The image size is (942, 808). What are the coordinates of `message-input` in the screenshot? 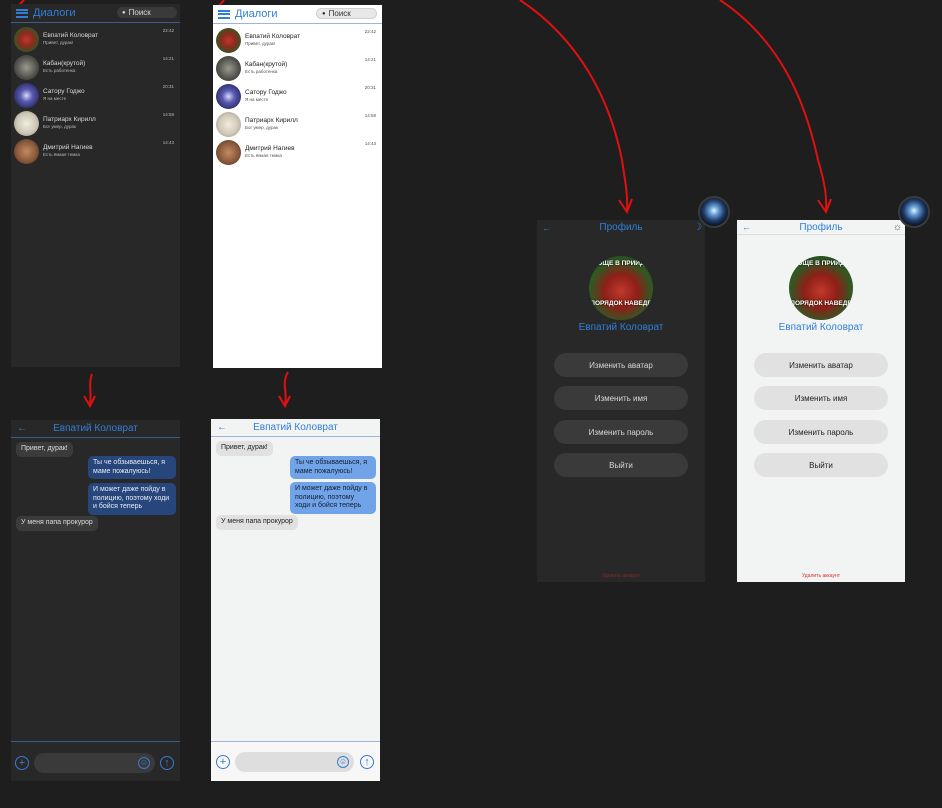 It's located at (94, 763).